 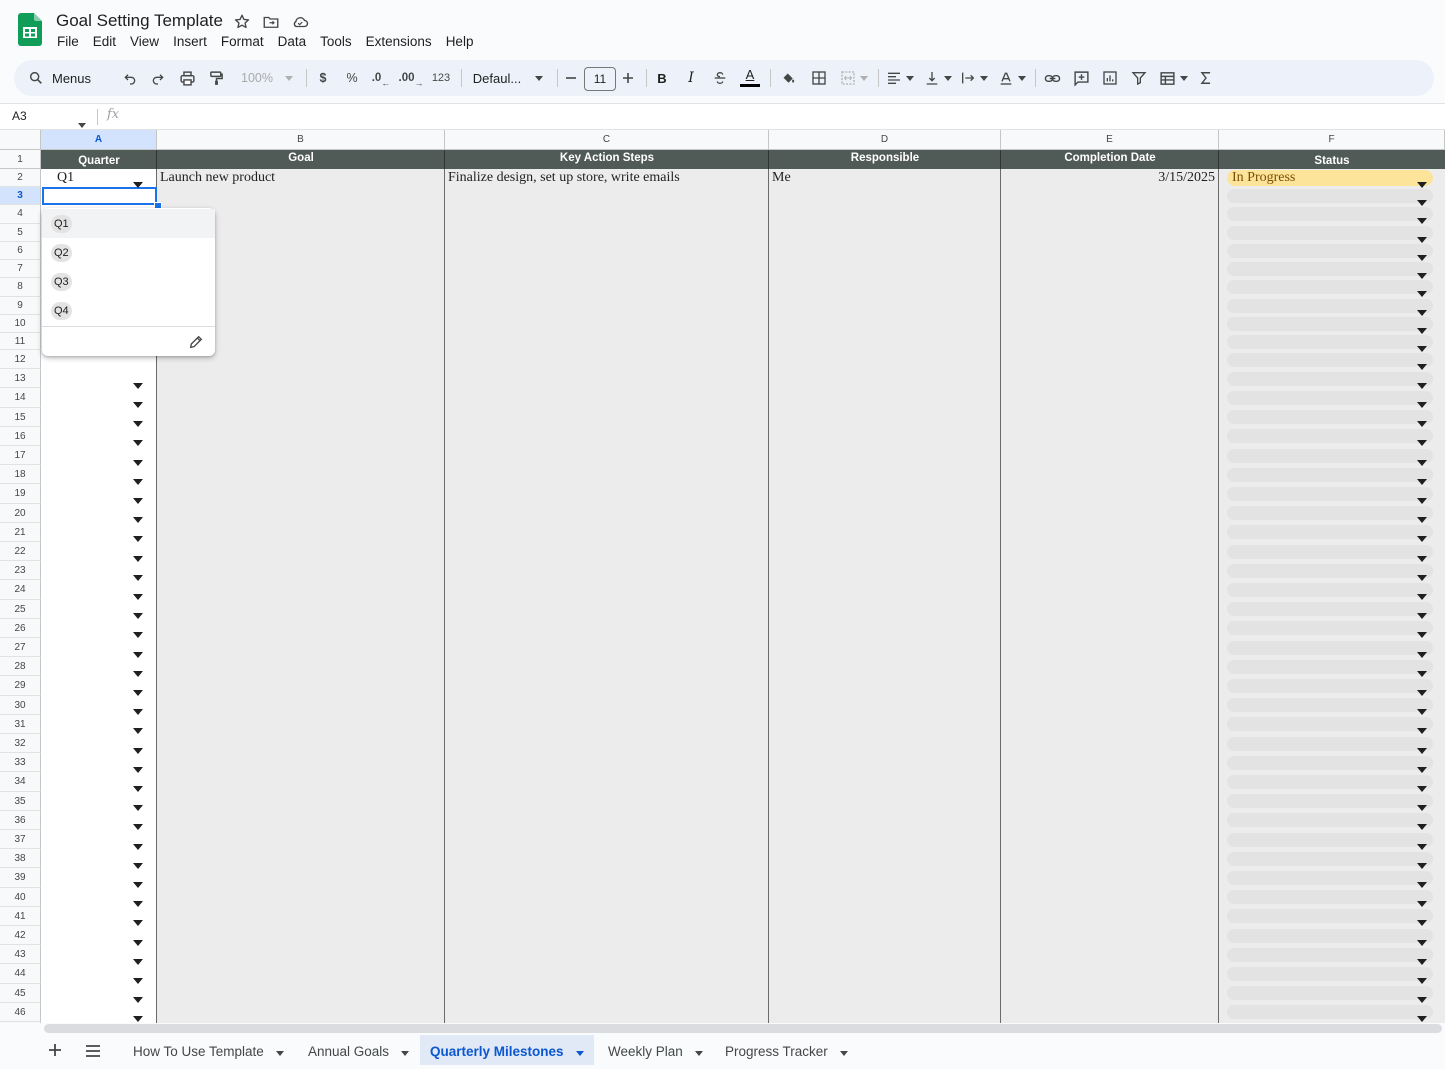 What do you see at coordinates (128, 223) in the screenshot?
I see `dropdown-option-q1: Q1` at bounding box center [128, 223].